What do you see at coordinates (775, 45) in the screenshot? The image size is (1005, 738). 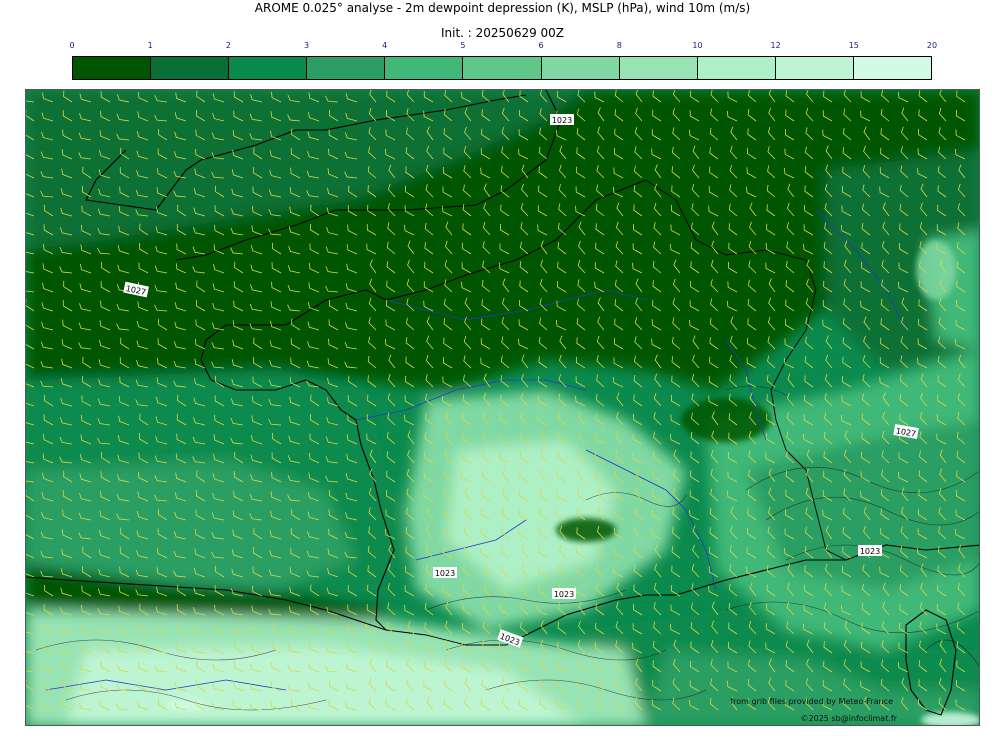 I see `colorbar-tick-label: 12` at bounding box center [775, 45].